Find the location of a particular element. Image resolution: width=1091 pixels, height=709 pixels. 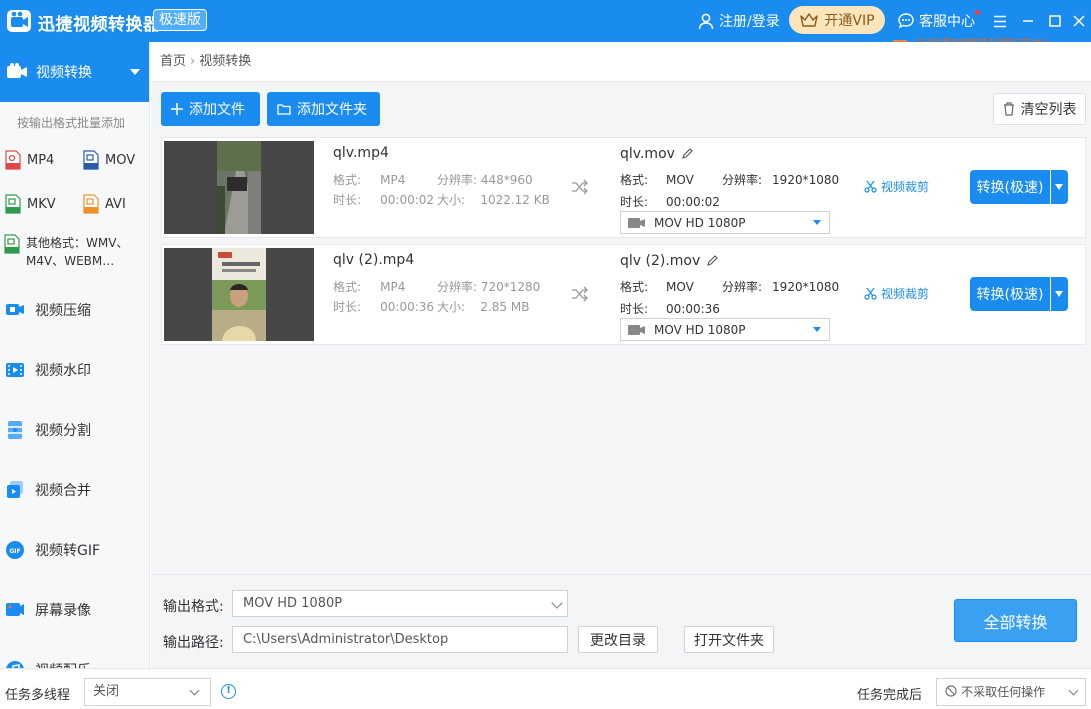

output-format-value: MOV is located at coordinates (680, 287).